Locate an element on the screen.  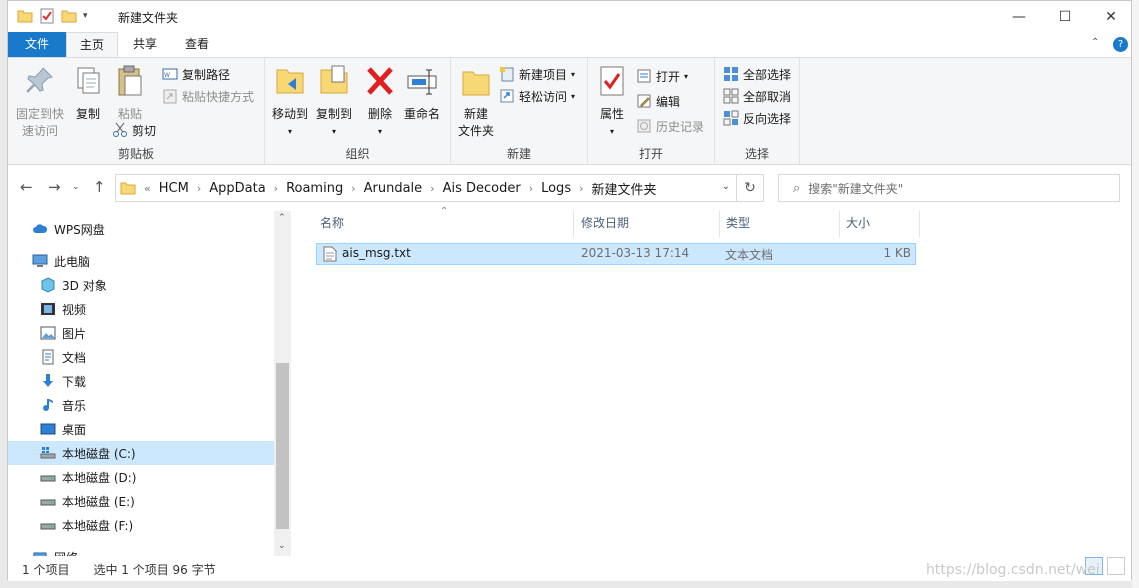
search-placeholder: 搜索"新建文件夹" is located at coordinates (856, 188).